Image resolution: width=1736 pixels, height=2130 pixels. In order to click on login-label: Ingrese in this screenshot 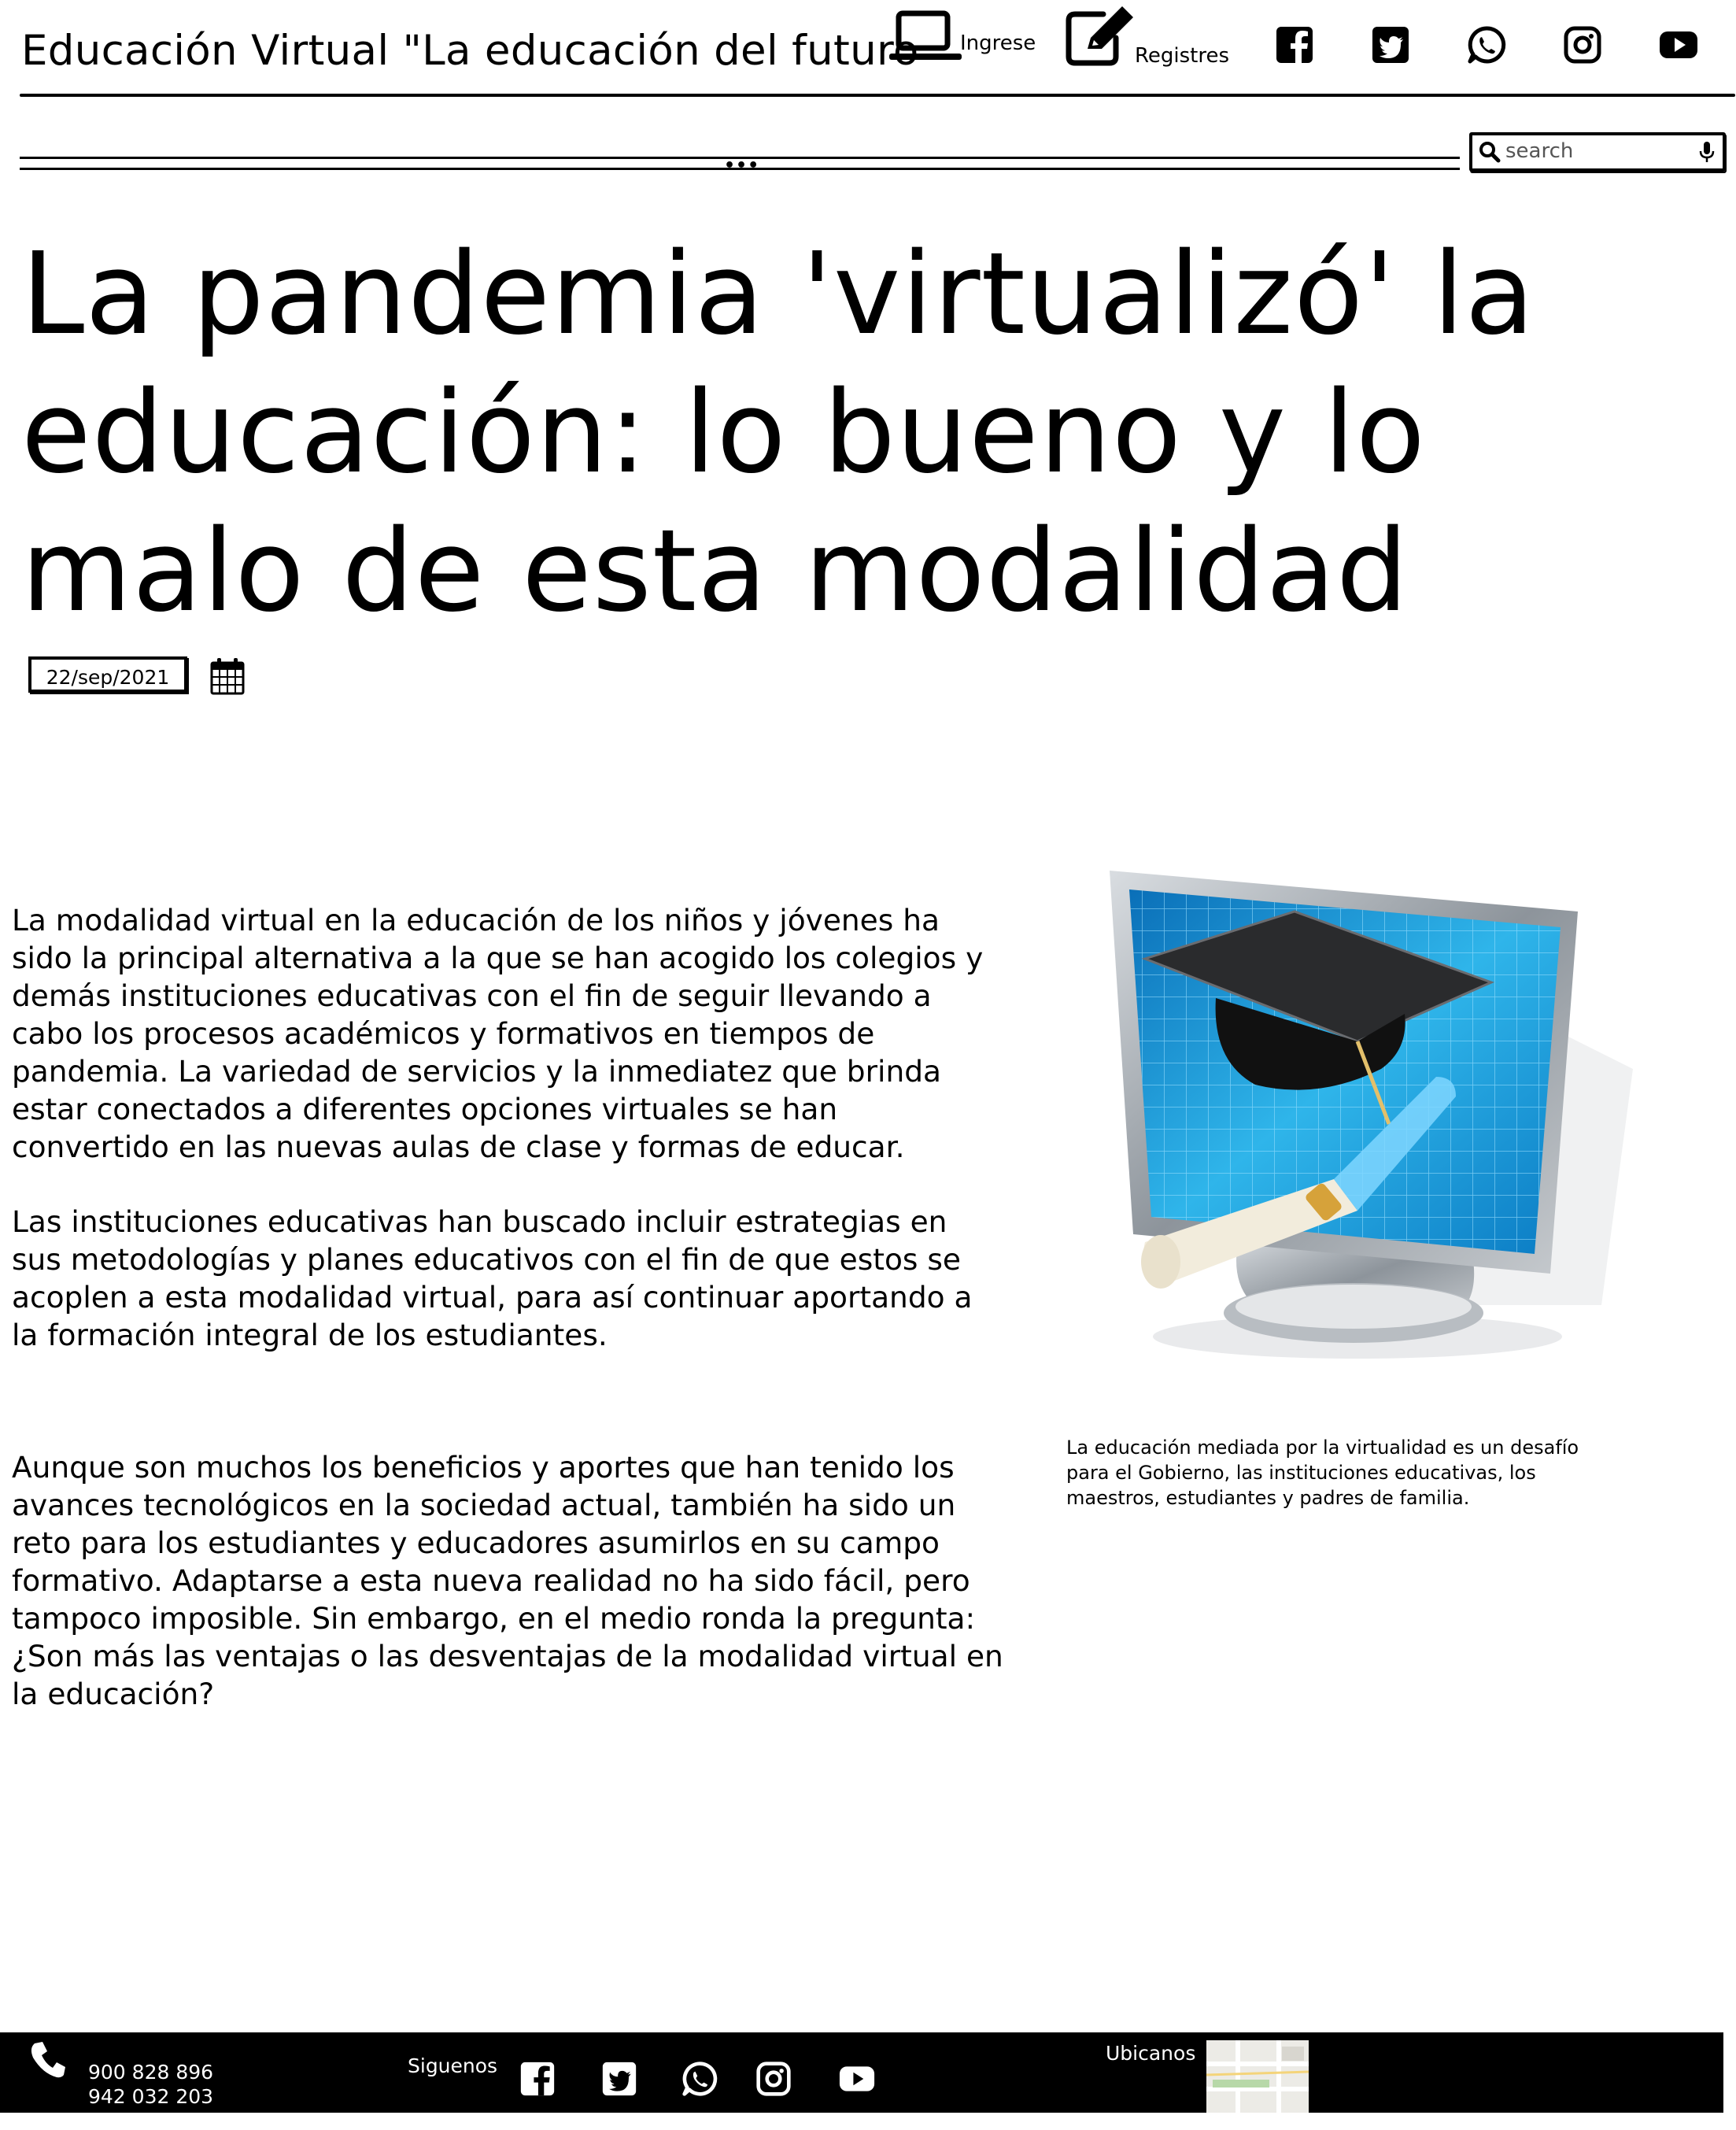, I will do `click(998, 43)`.